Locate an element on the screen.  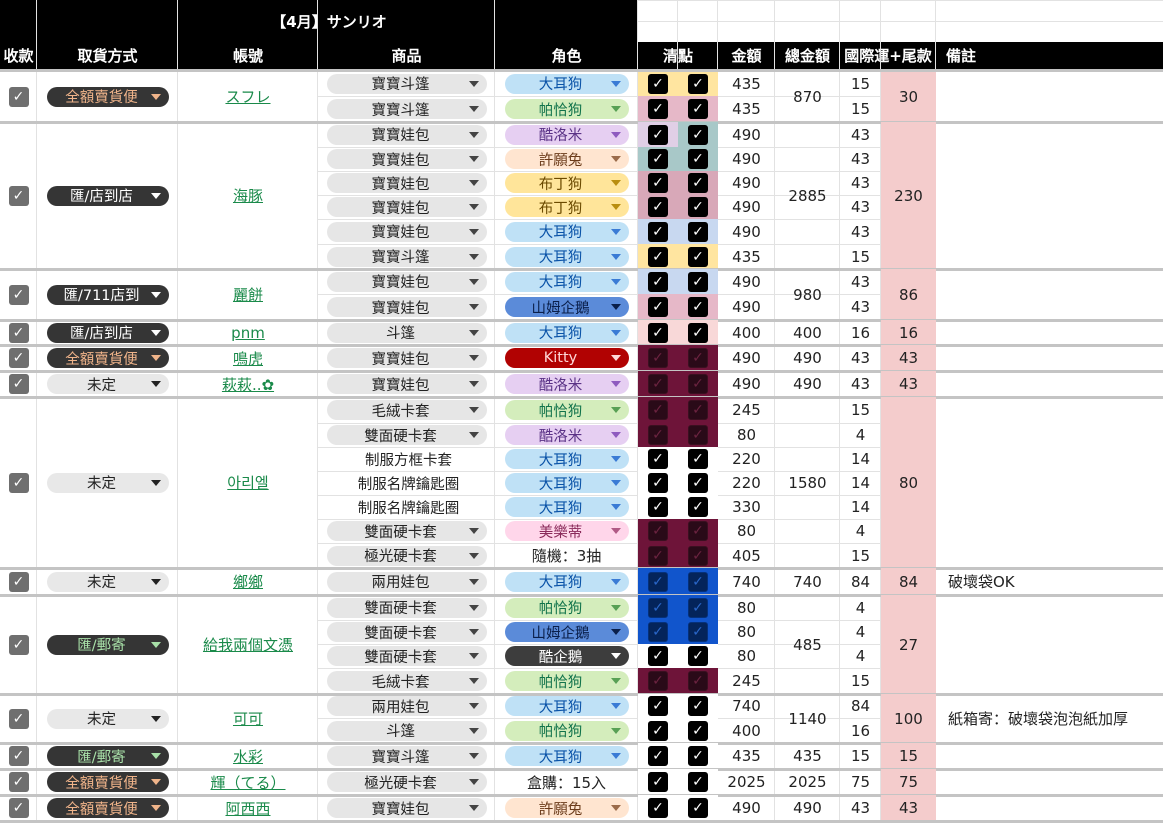
account-link: 麗餅 is located at coordinates (248, 294).